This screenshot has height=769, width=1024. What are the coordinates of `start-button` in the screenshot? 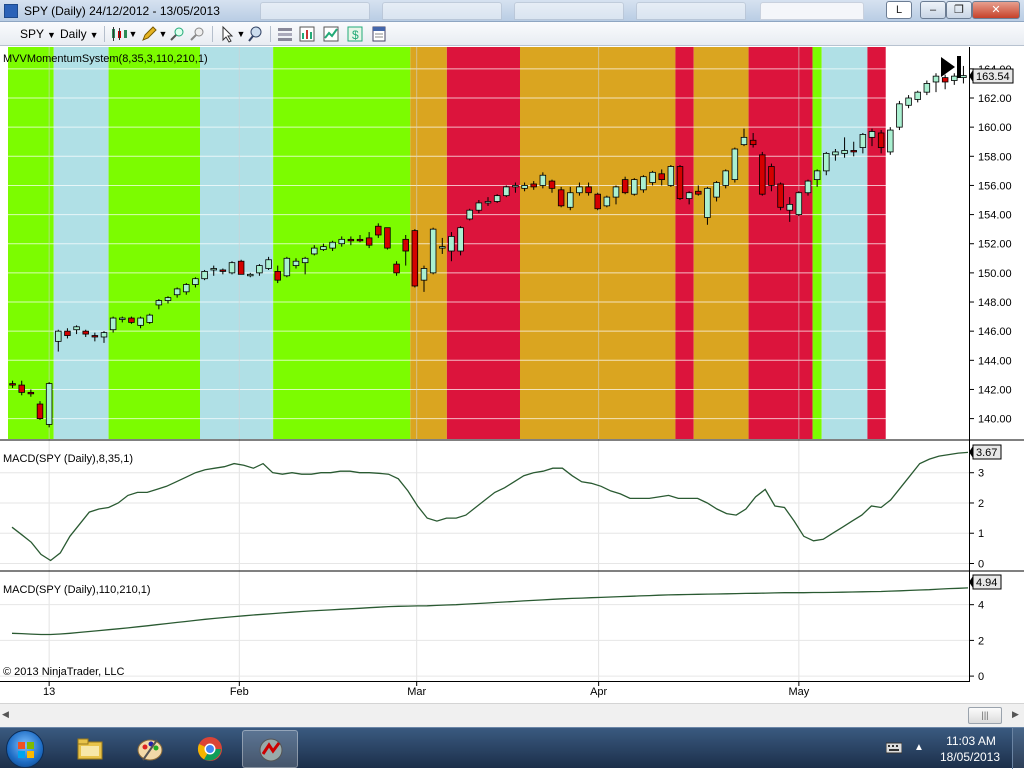 It's located at (25, 749).